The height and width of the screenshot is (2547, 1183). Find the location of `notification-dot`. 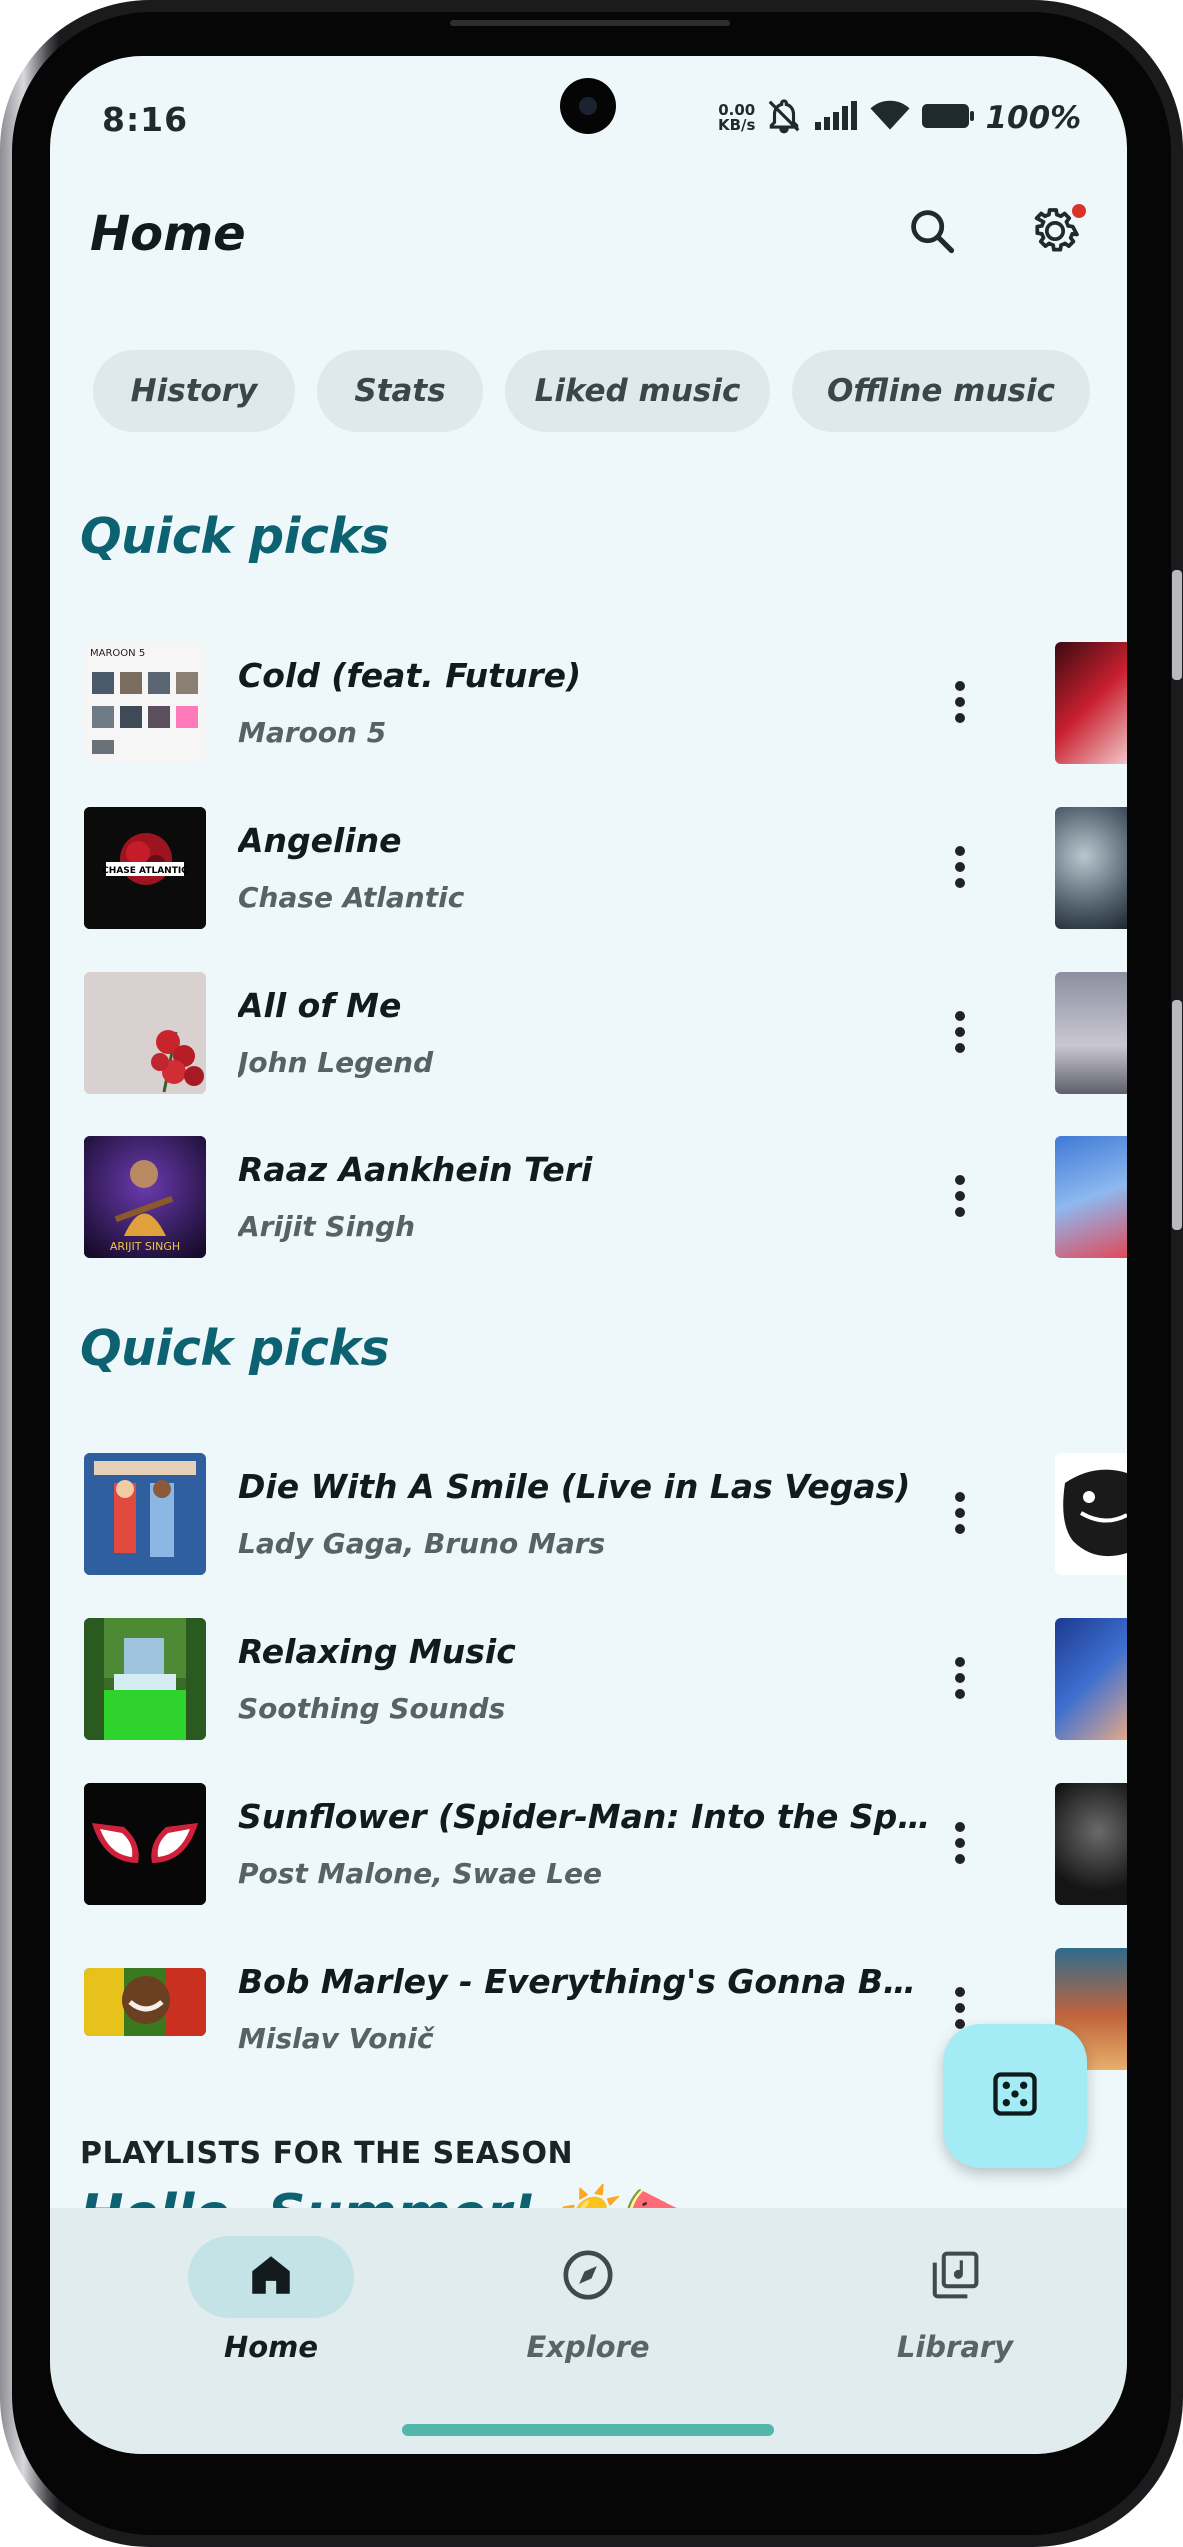

notification-dot is located at coordinates (1079, 211).